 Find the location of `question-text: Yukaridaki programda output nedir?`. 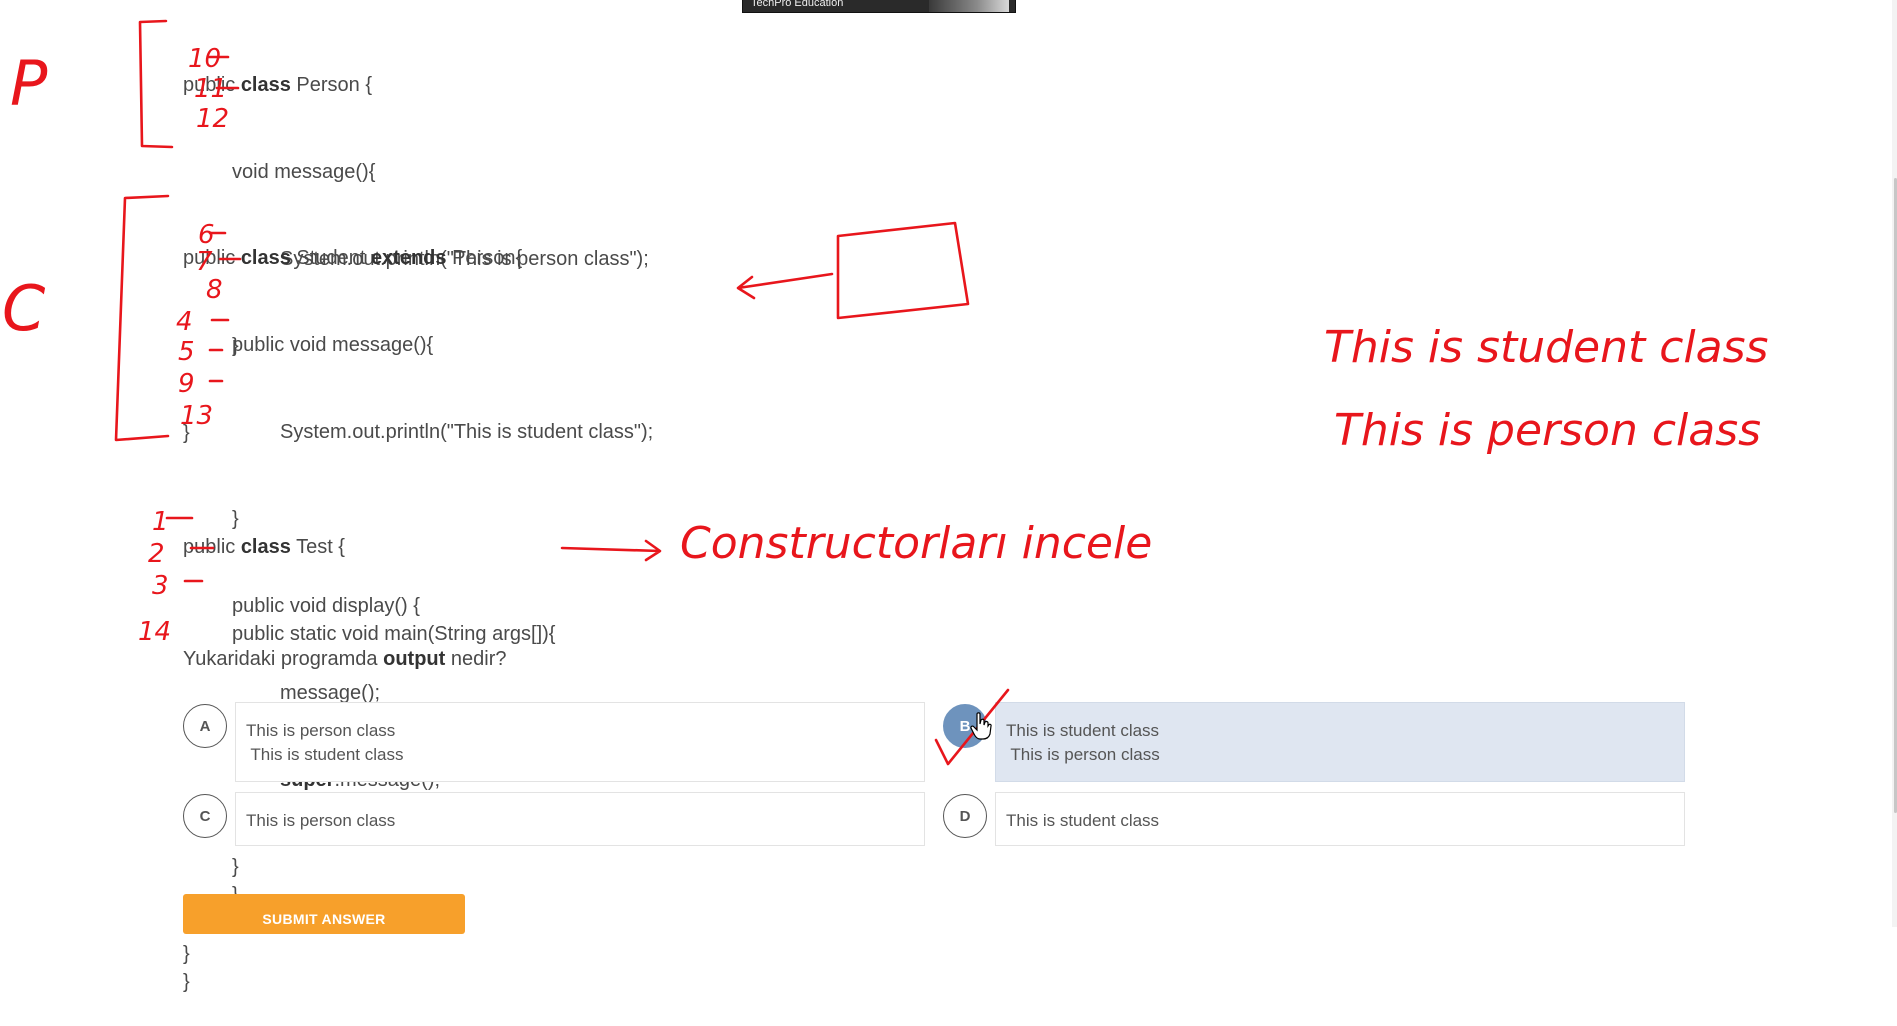

question-text: Yukaridaki programda output nedir? is located at coordinates (344, 659).